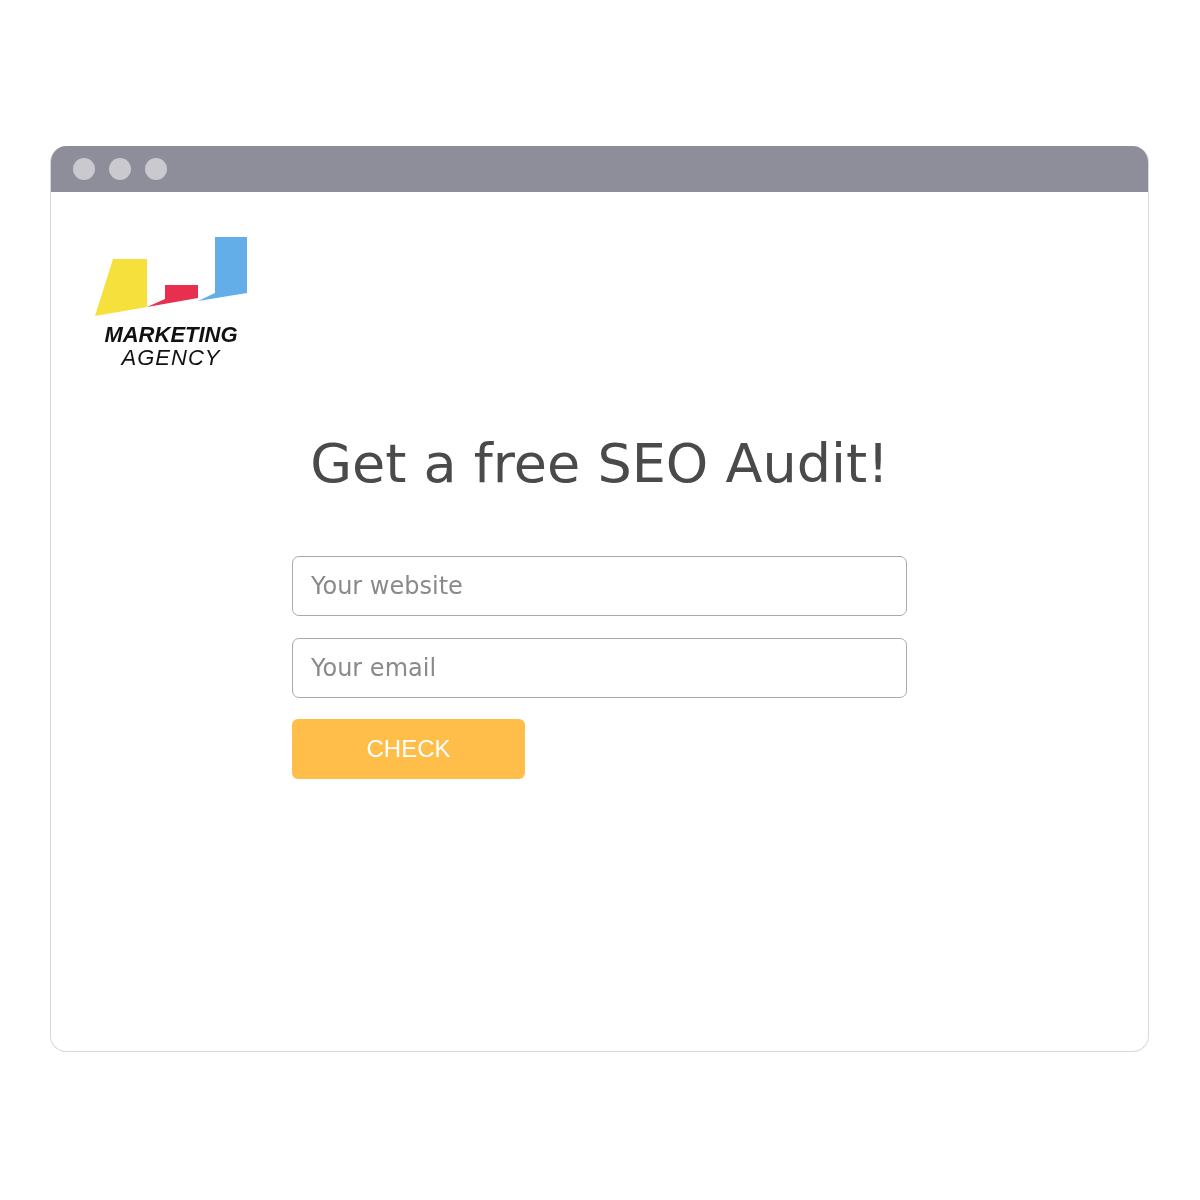 The width and height of the screenshot is (1200, 1200). Describe the element at coordinates (599, 586) in the screenshot. I see `input-field: Your website` at that location.